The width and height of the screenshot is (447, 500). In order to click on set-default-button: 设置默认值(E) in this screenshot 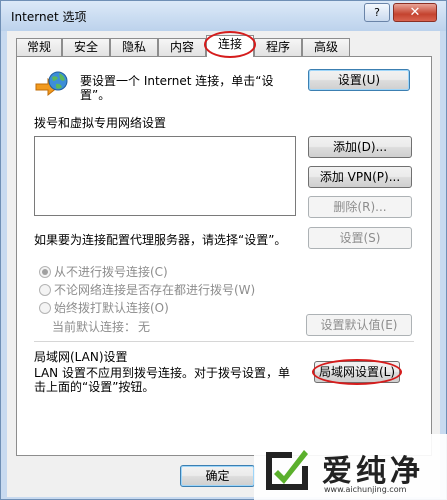, I will do `click(359, 325)`.